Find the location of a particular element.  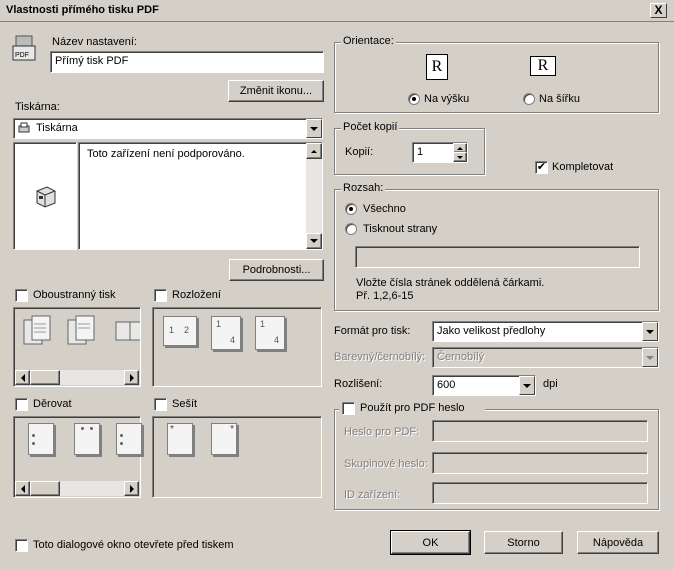

printer-device-icon is located at coordinates (45, 197).